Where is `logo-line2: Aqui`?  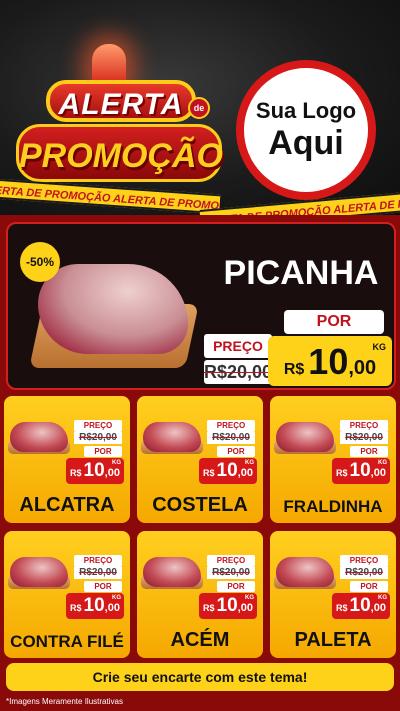
logo-line2: Aqui is located at coordinates (306, 143).